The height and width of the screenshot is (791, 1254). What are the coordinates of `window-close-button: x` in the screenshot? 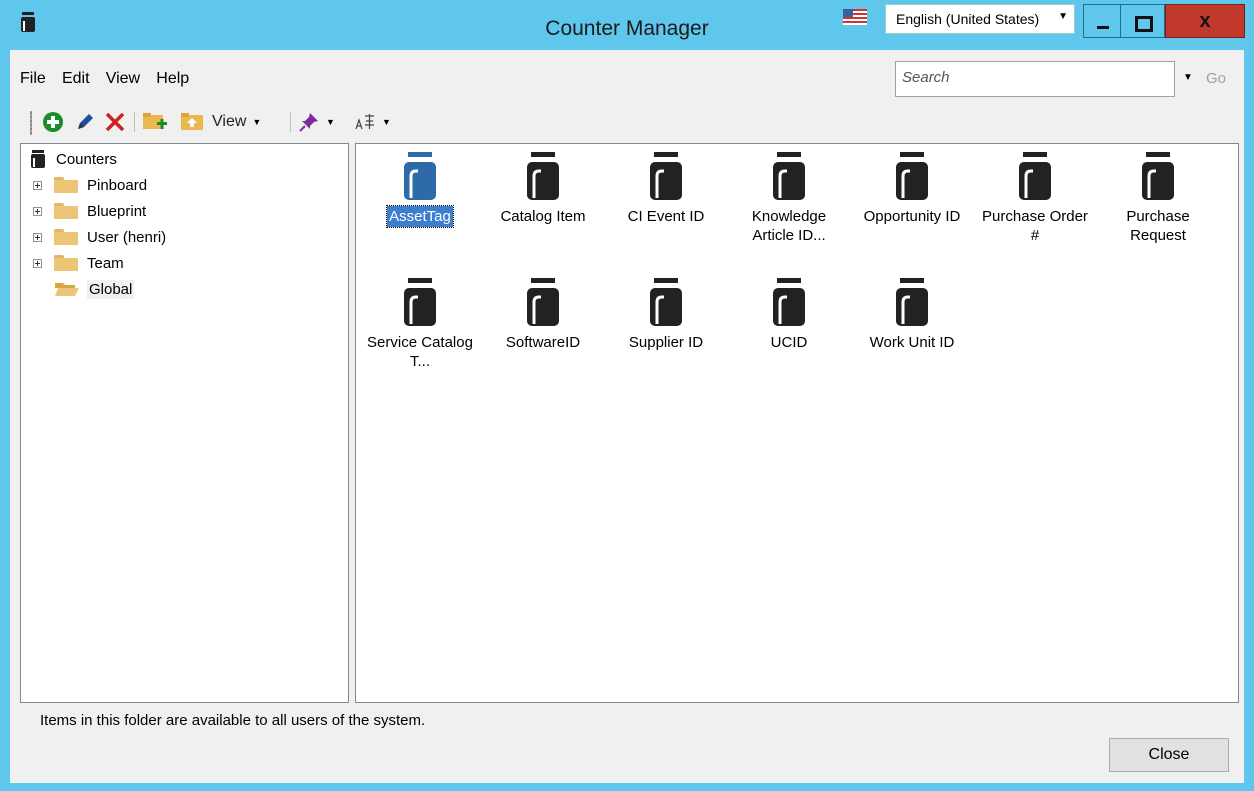 It's located at (1205, 21).